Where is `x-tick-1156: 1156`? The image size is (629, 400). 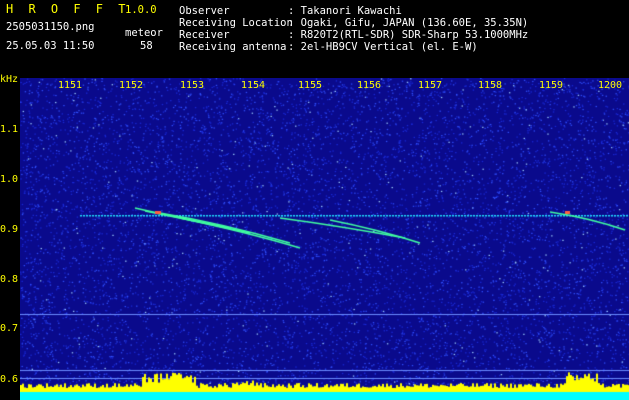 x-tick-1156: 1156 is located at coordinates (369, 85).